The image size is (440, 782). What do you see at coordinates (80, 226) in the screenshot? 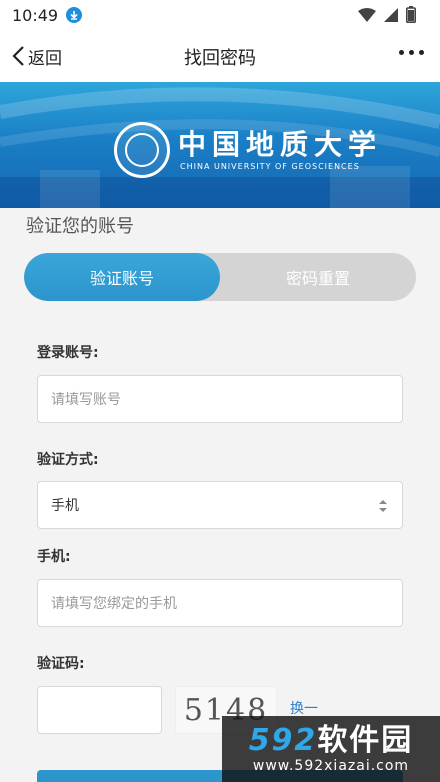
I see `section-title: 验证您的账号` at bounding box center [80, 226].